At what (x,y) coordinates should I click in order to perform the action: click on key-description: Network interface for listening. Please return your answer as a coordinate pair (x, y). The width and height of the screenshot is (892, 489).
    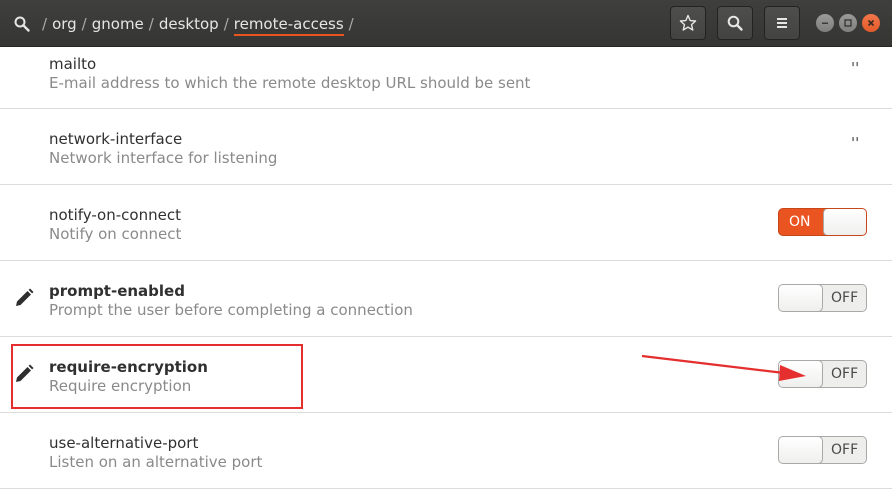
    Looking at the image, I should click on (163, 158).